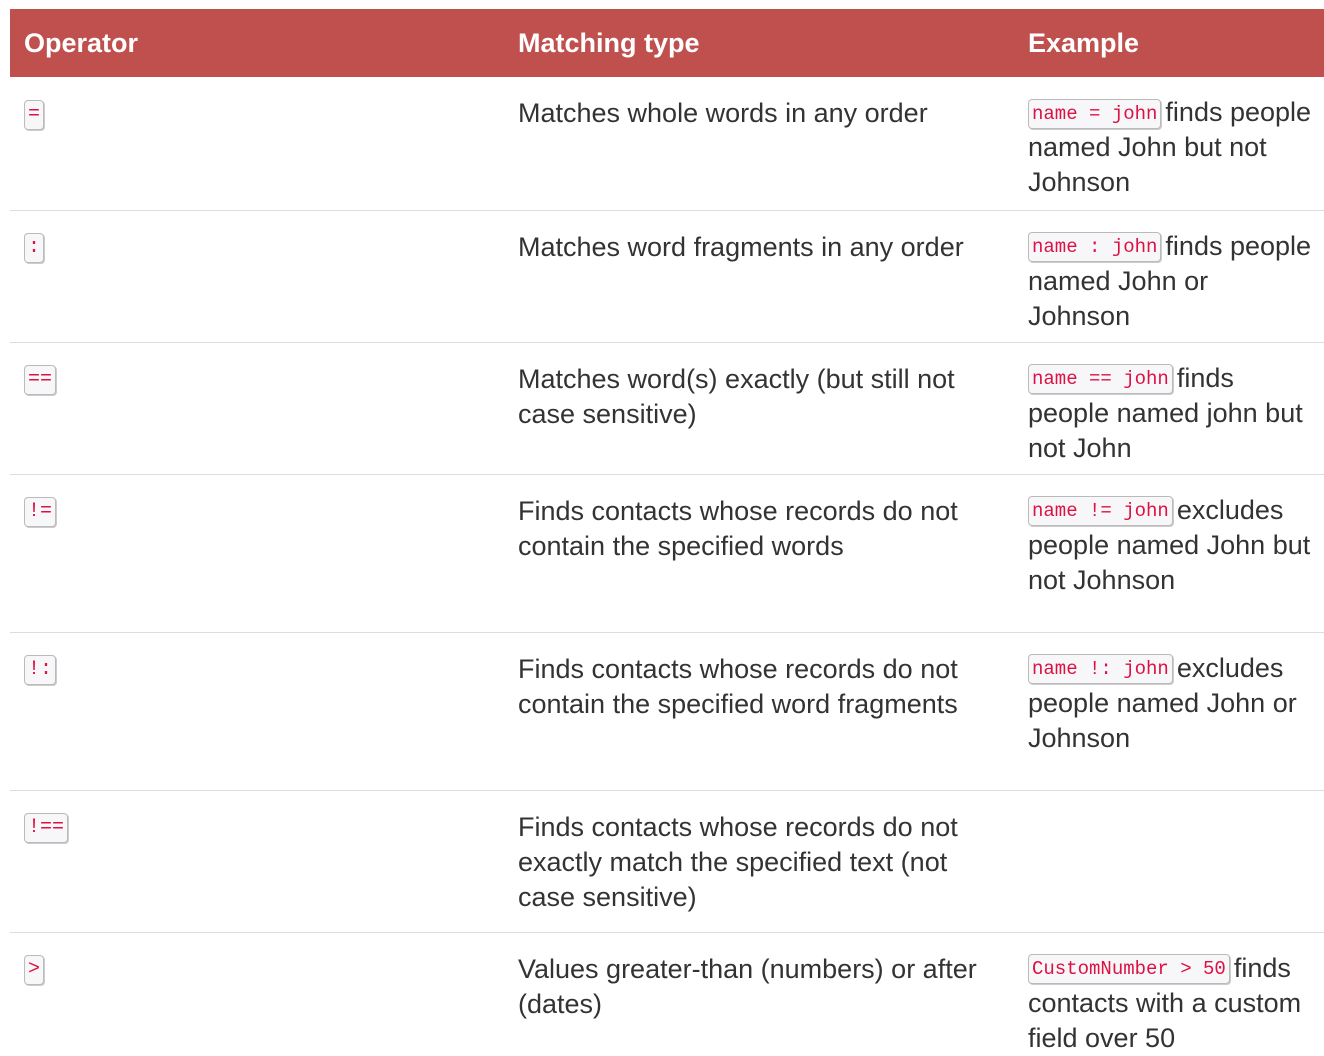 This screenshot has height=1056, width=1324. What do you see at coordinates (1129, 969) in the screenshot?
I see `example-code: CustomNumber > 50` at bounding box center [1129, 969].